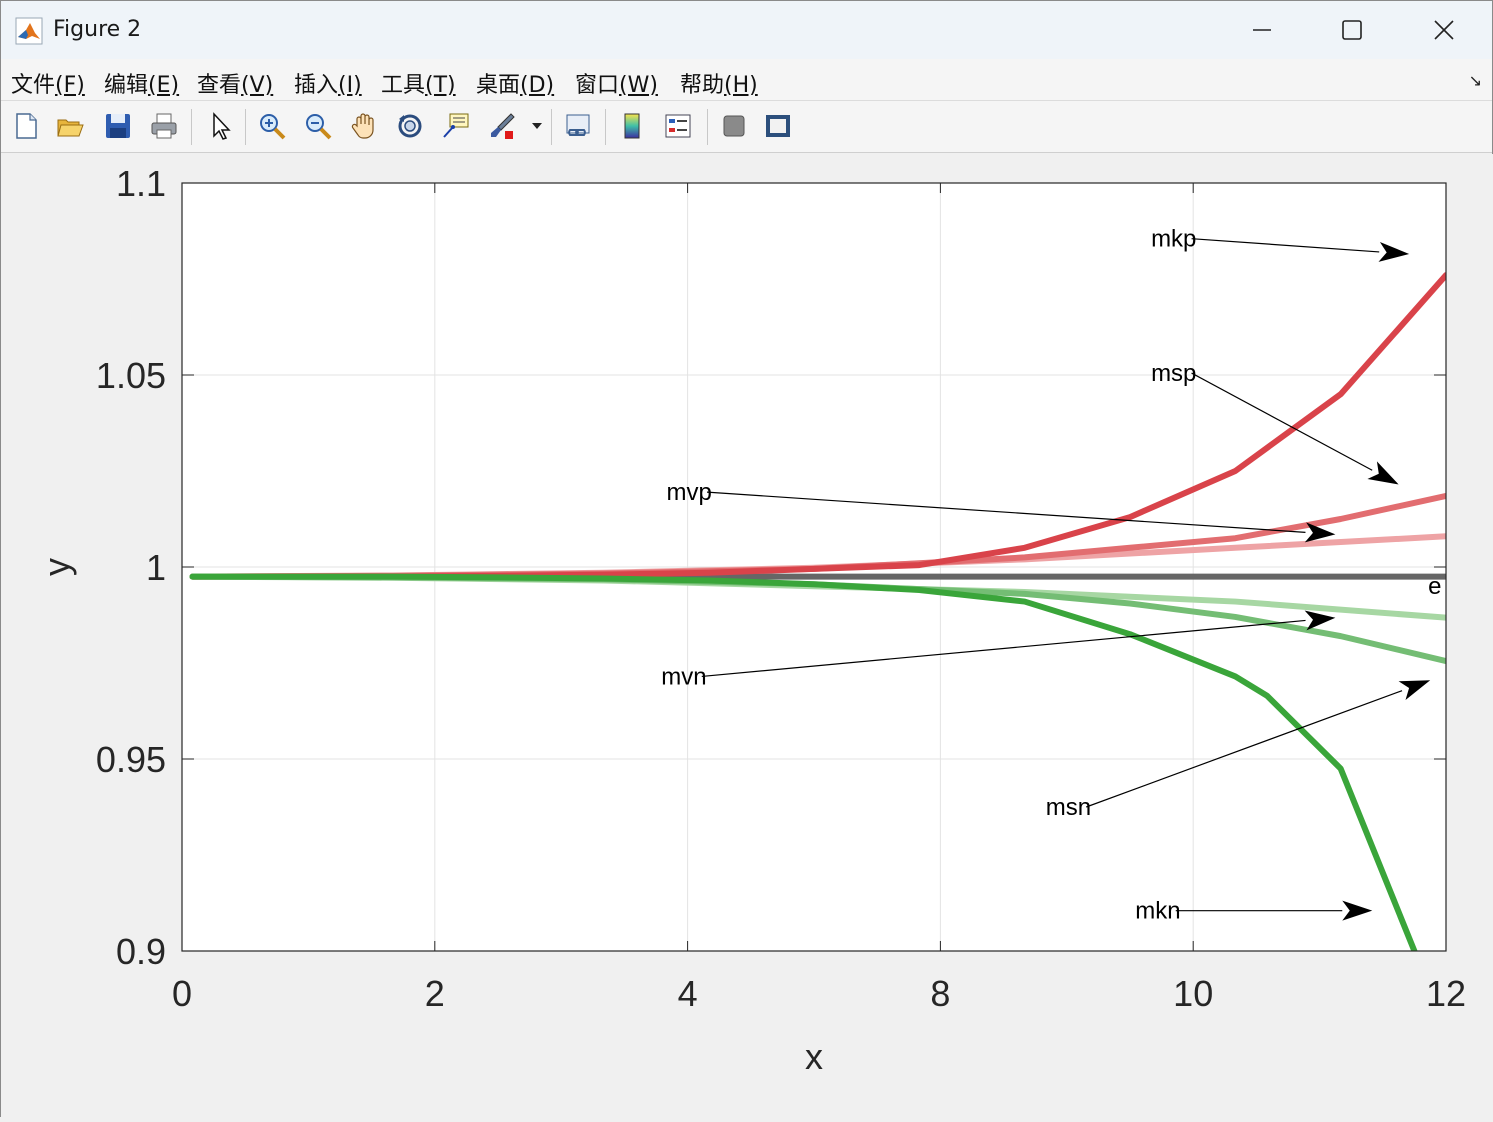 This screenshot has width=1493, height=1122. I want to click on zoom-in-button, so click(272, 126).